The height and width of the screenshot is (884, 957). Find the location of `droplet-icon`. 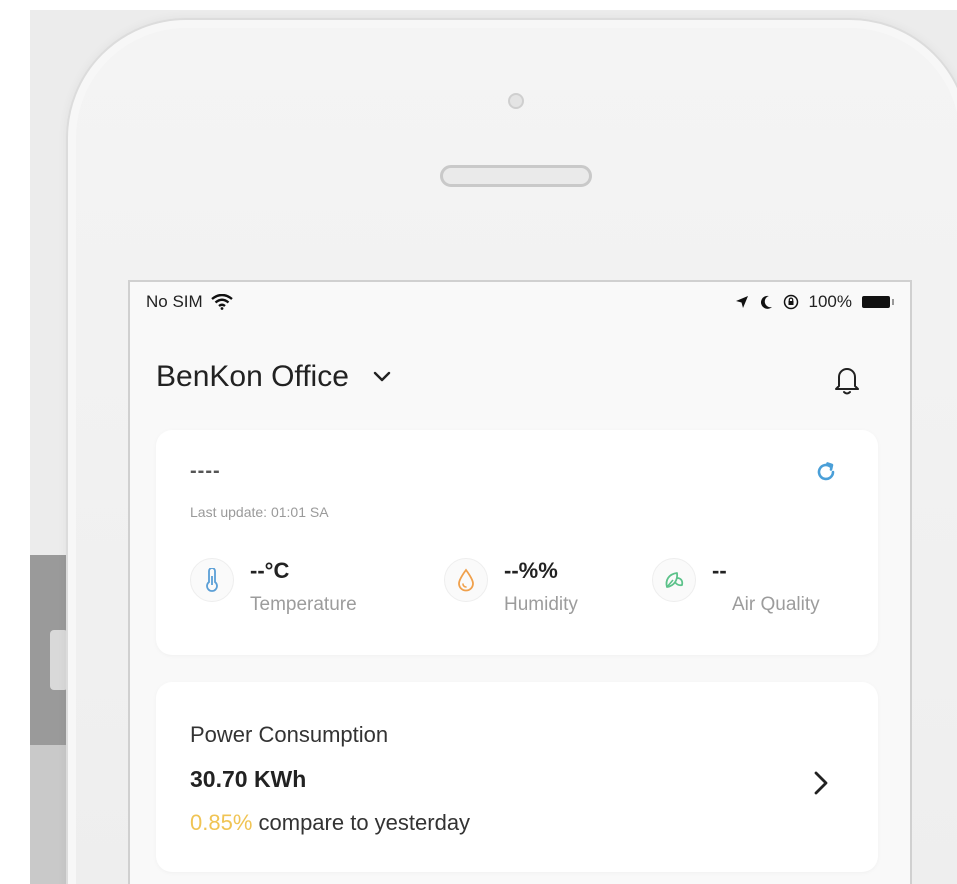

droplet-icon is located at coordinates (466, 580).